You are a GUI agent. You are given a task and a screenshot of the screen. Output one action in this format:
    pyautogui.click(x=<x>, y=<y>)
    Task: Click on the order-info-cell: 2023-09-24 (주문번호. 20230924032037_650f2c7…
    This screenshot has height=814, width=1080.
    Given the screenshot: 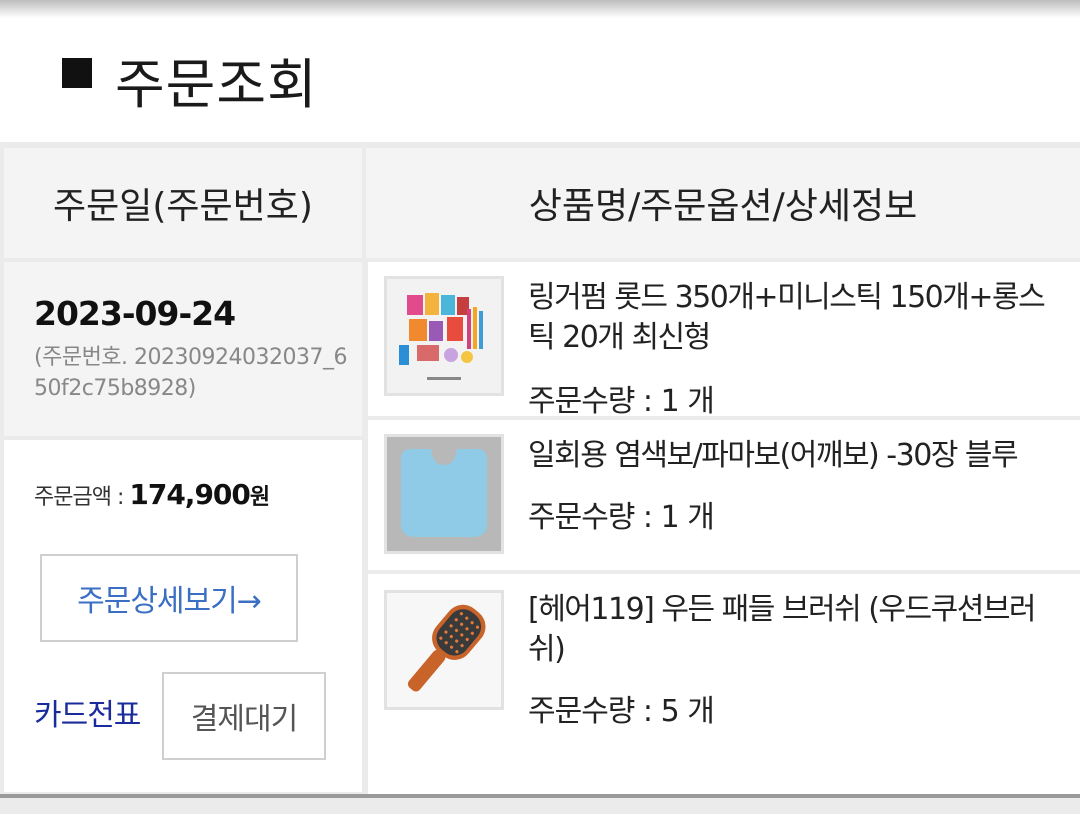 What is the action you would take?
    pyautogui.click(x=183, y=349)
    